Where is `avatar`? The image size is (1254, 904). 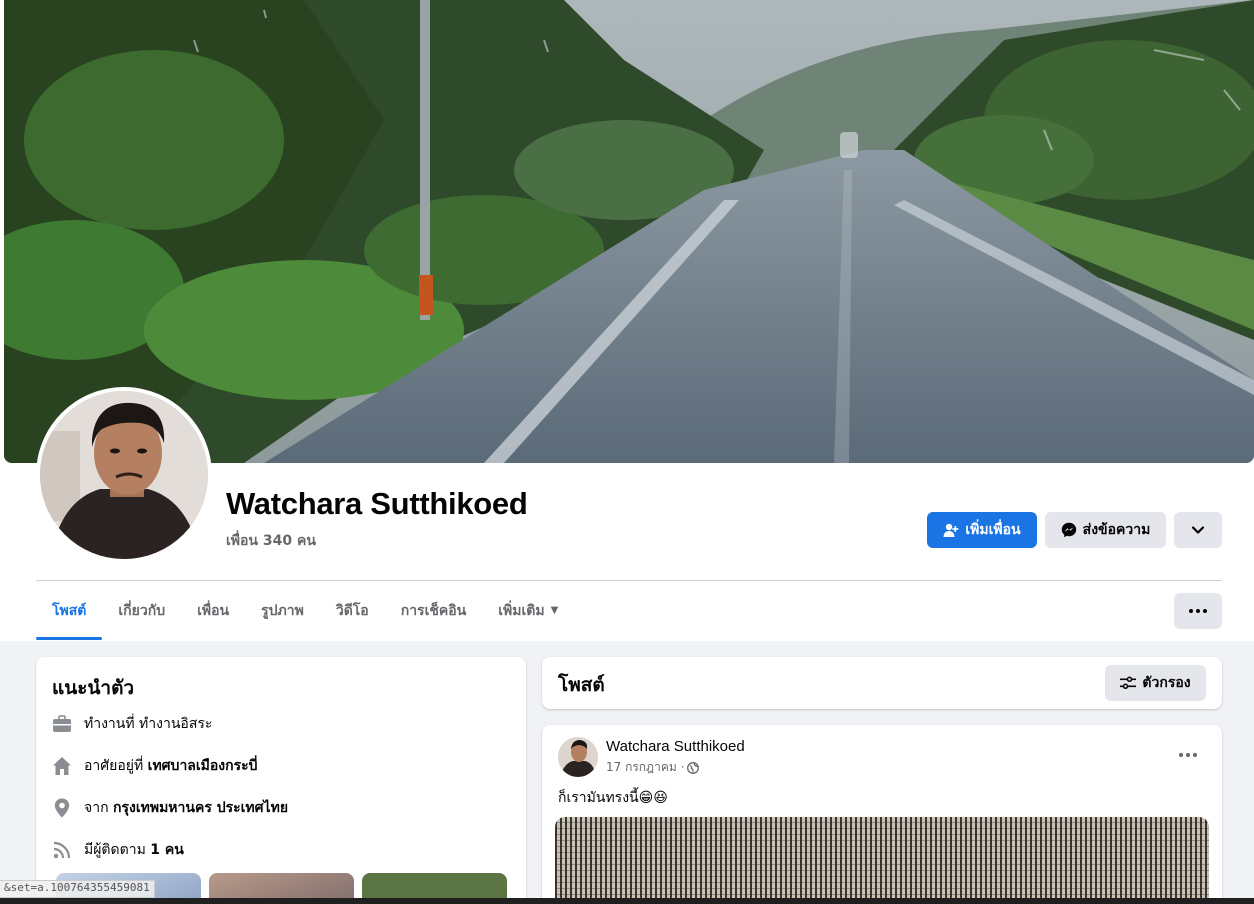 avatar is located at coordinates (124, 475).